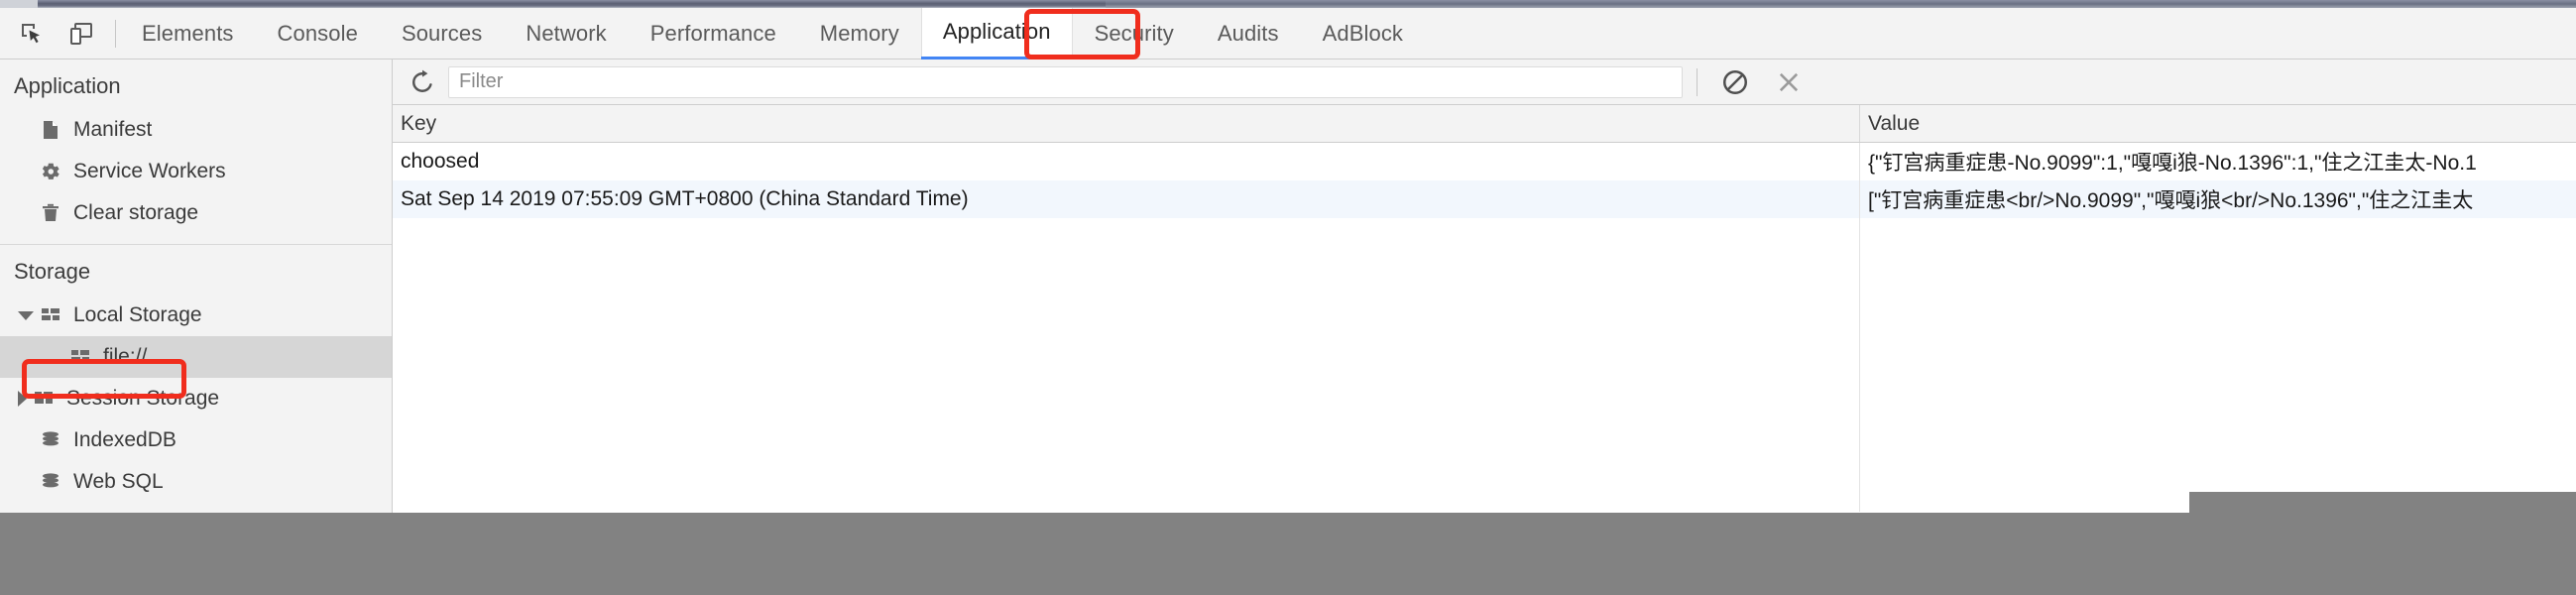 This screenshot has height=595, width=2576. Describe the element at coordinates (196, 357) in the screenshot. I see `sidebar-item-file-url: file://` at that location.